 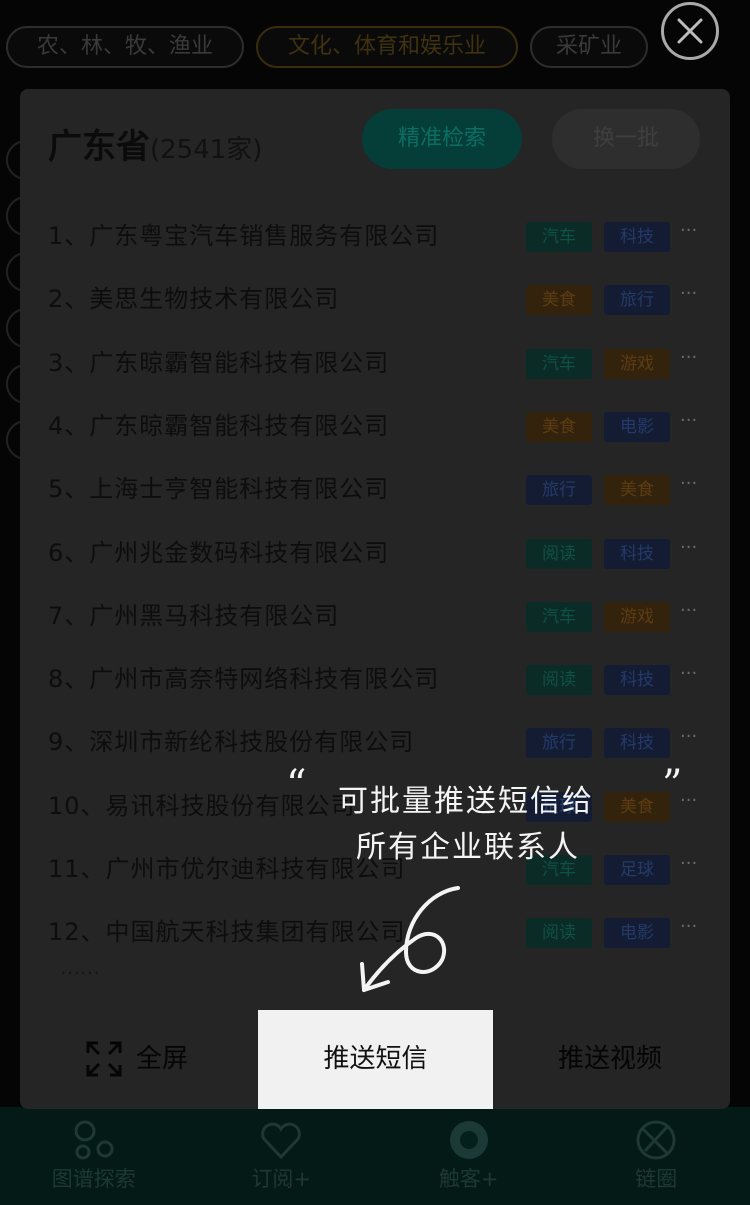 What do you see at coordinates (99, 147) in the screenshot?
I see `province-name: 广东省` at bounding box center [99, 147].